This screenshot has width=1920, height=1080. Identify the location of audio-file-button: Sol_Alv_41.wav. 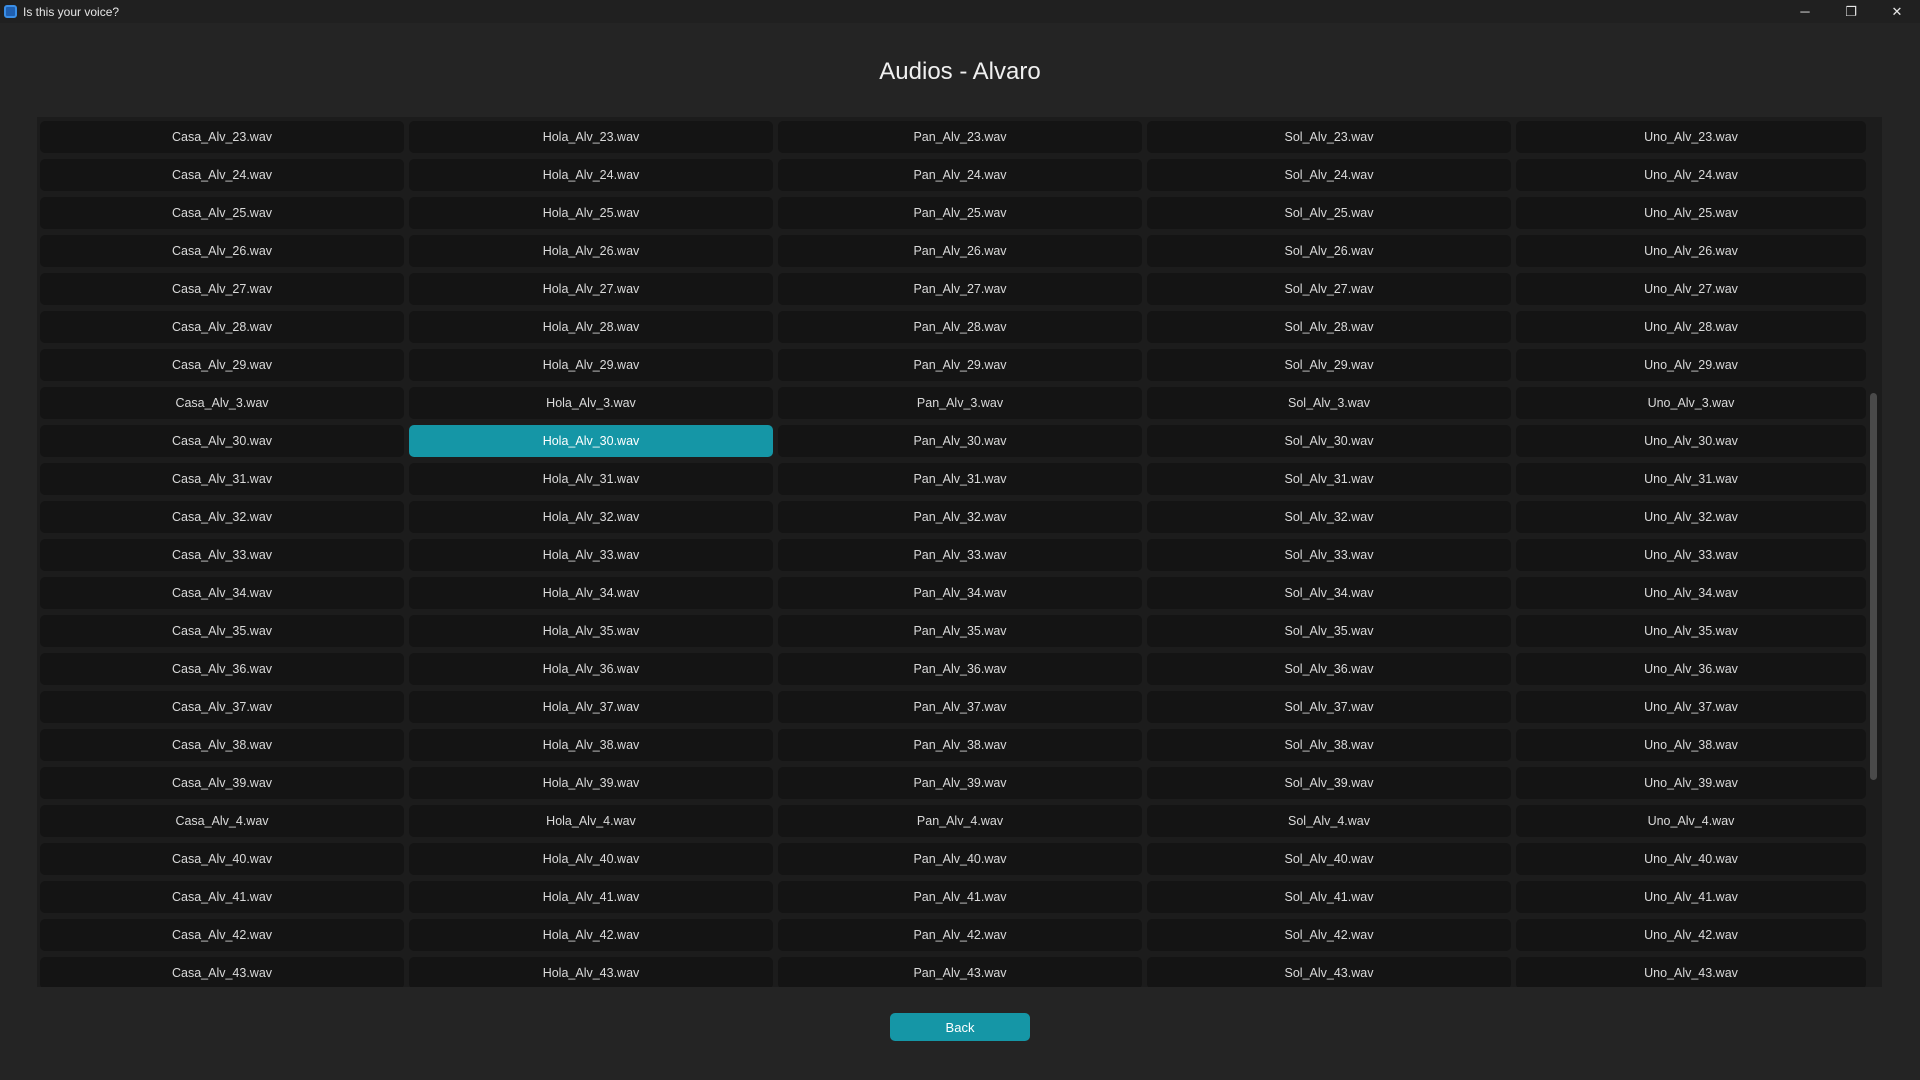
(1329, 897).